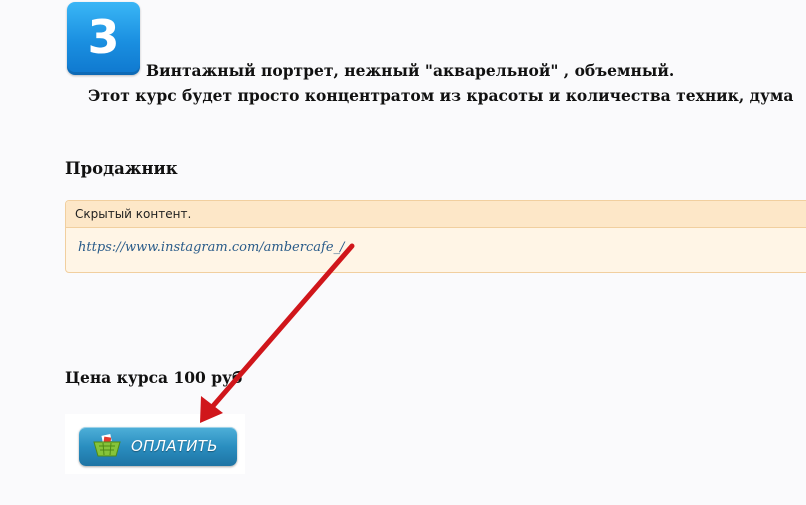 The image size is (806, 505). Describe the element at coordinates (121, 168) in the screenshot. I see `seller-heading: Продажник` at that location.